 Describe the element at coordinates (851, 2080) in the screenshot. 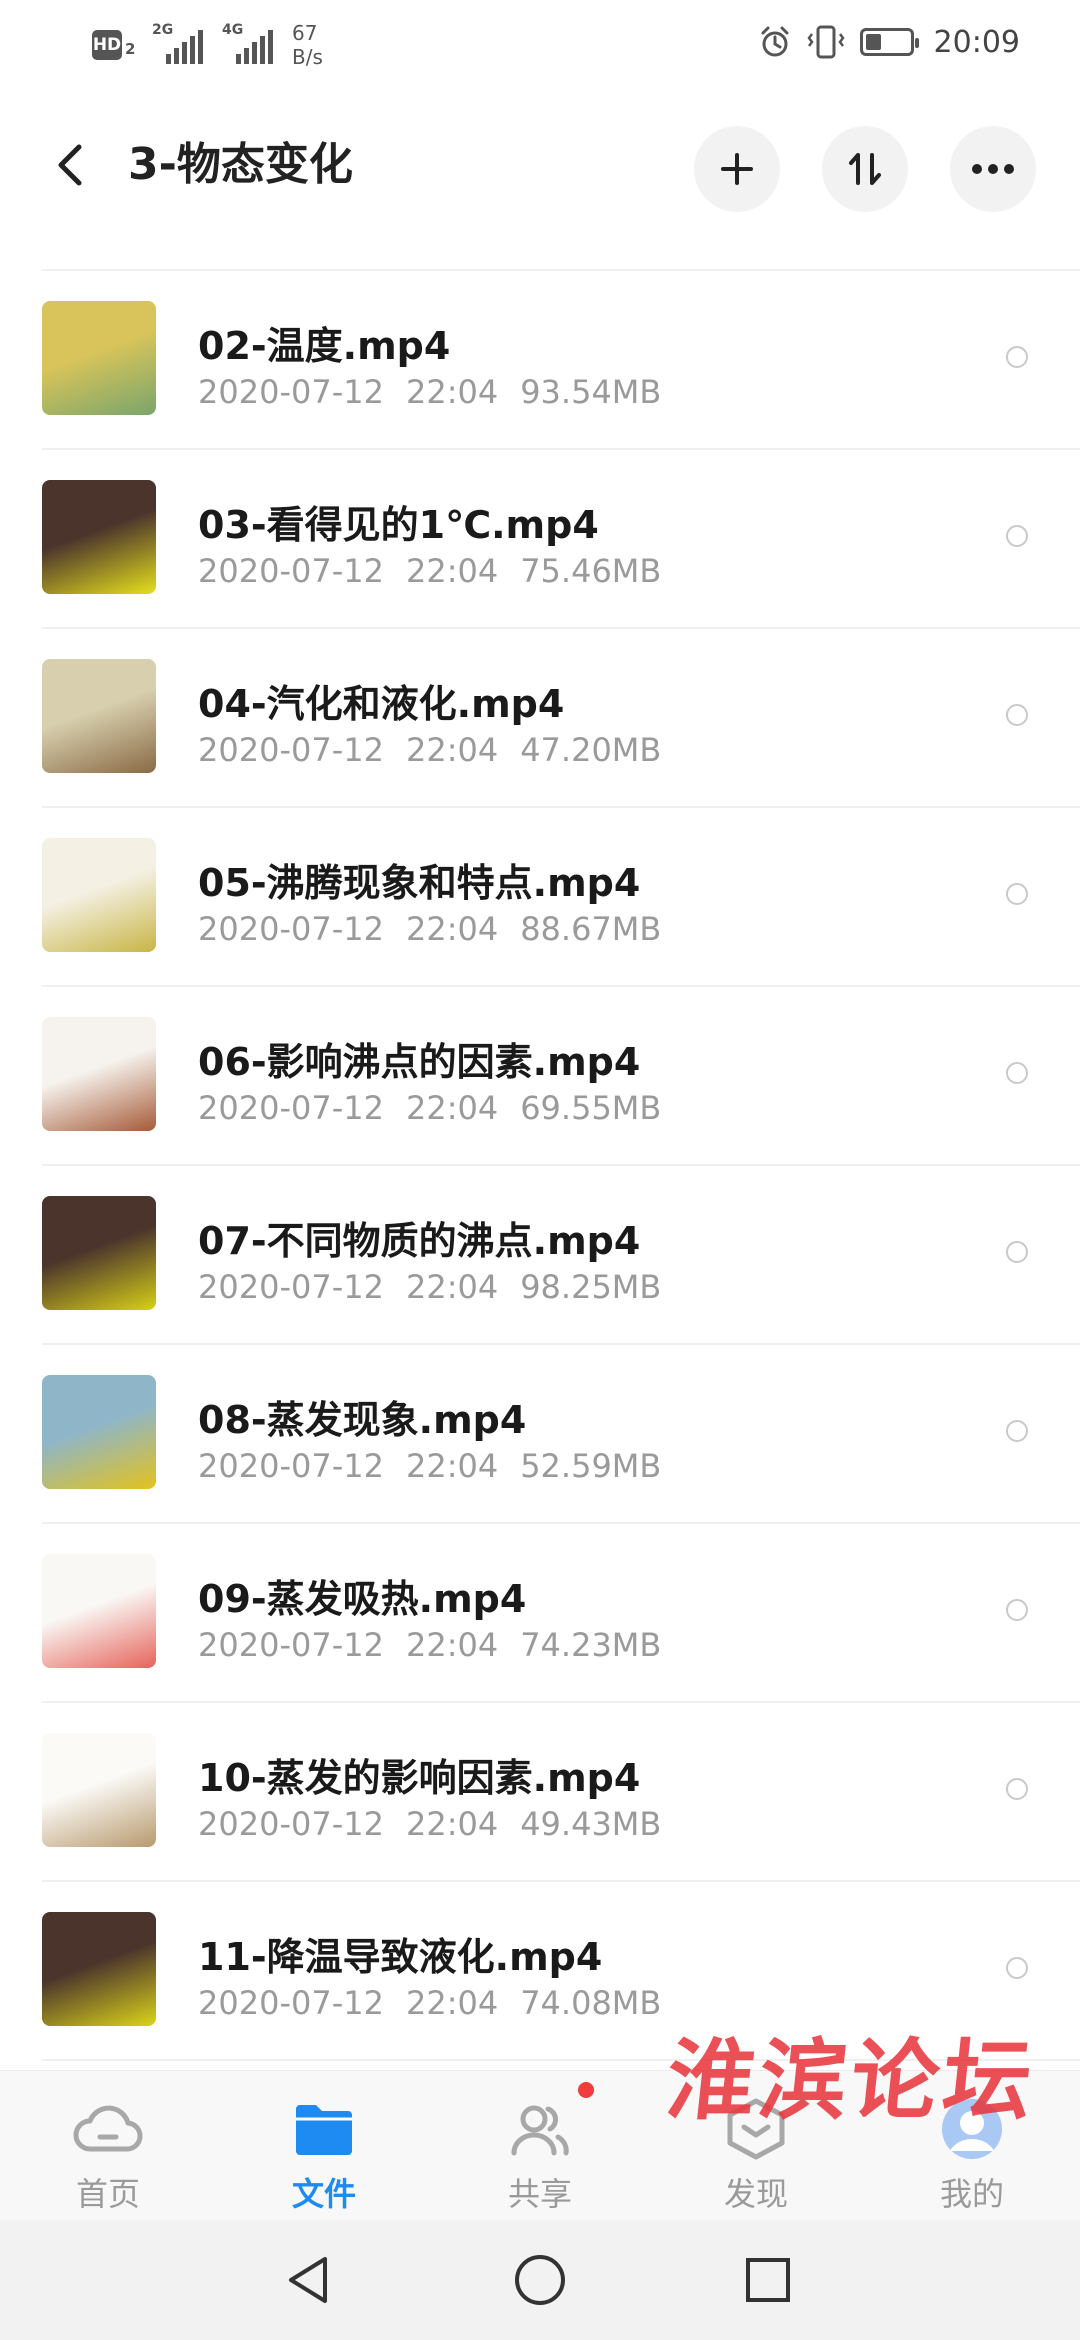

I see `watermark: 淮滨论坛` at that location.